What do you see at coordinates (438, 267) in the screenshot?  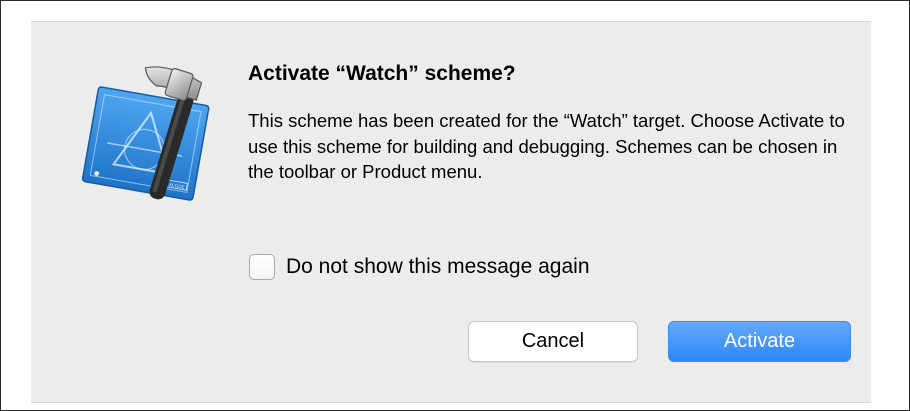 I see `checkbox-label: Do not show this message again` at bounding box center [438, 267].